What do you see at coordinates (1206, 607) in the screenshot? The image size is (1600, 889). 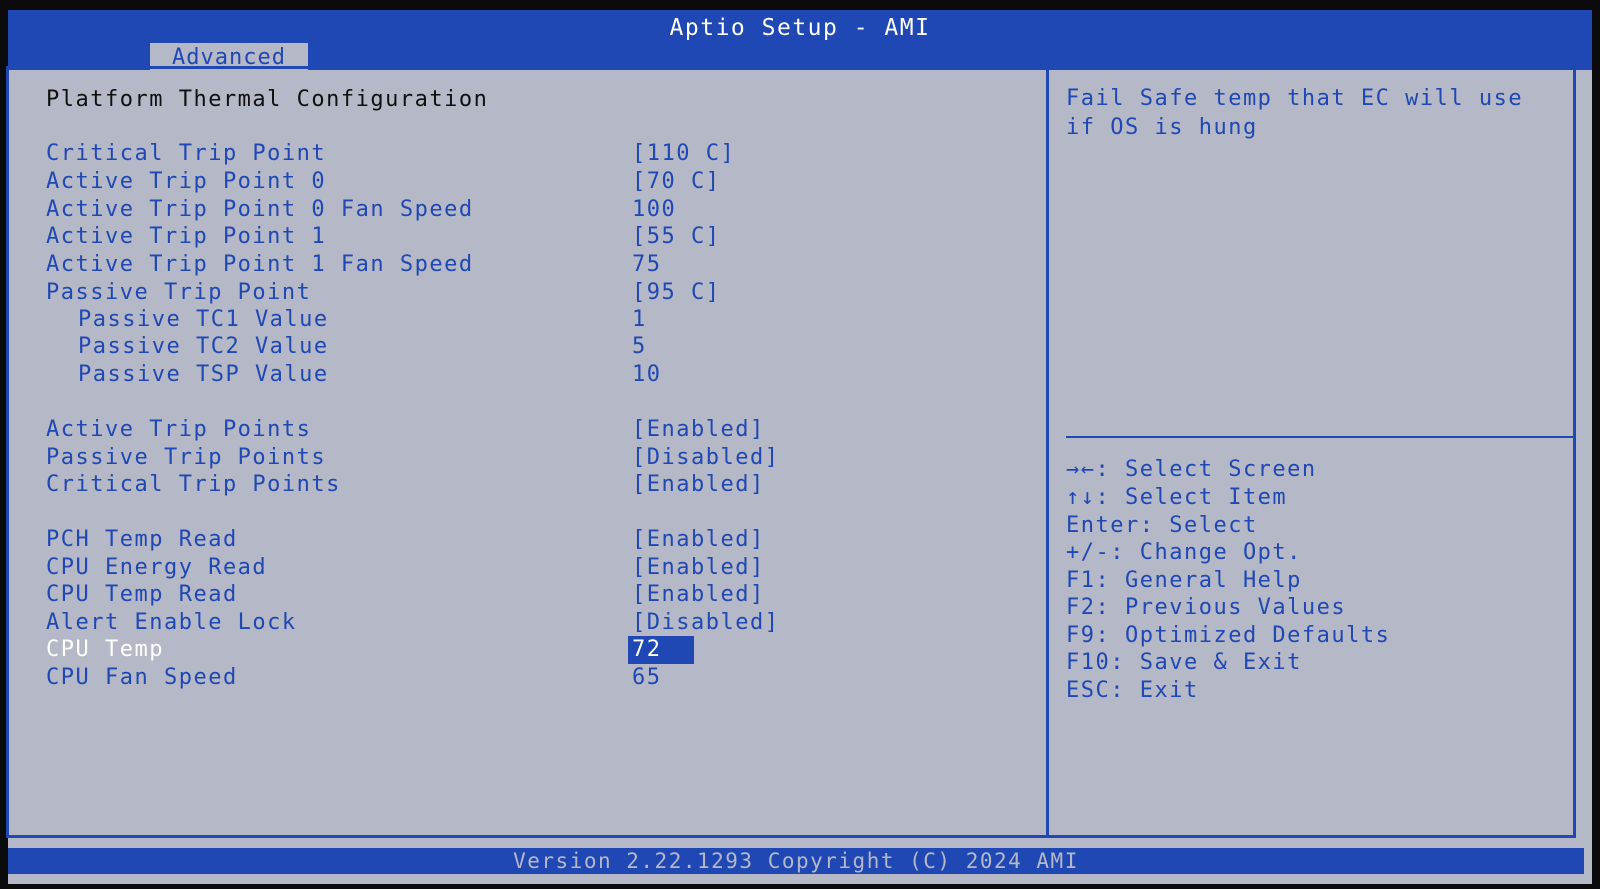 I see `key-previous-values: F2: Previous Values` at bounding box center [1206, 607].